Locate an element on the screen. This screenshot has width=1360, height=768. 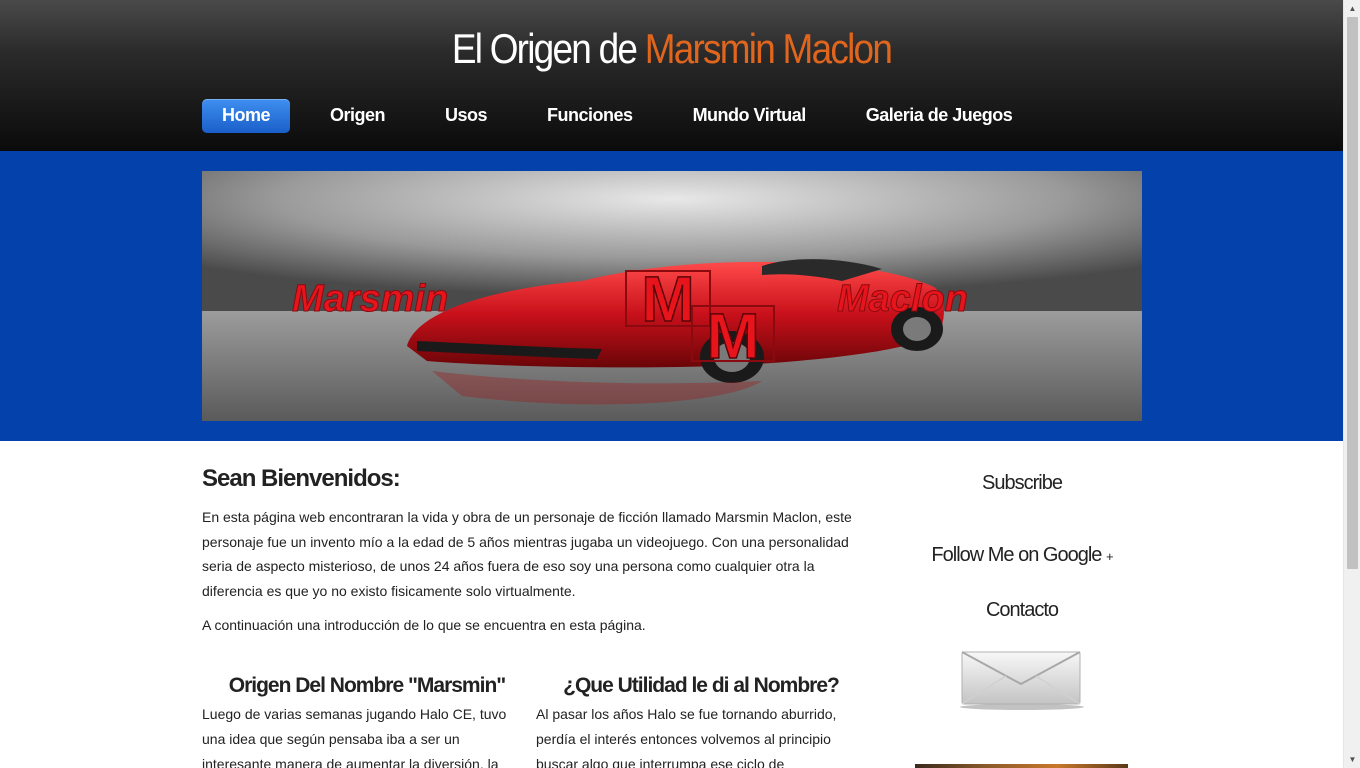
vertical-scrollbar: ▲ ▼ is located at coordinates (1351, 384).